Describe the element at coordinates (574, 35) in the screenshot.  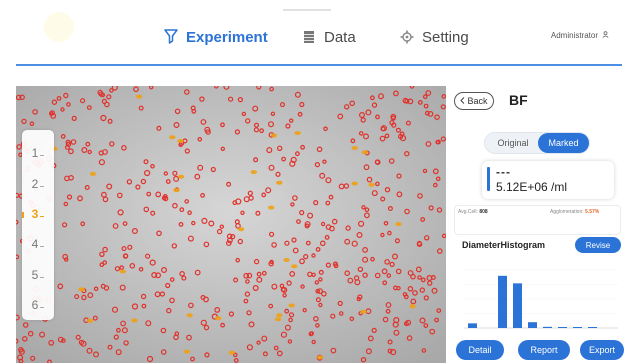
I see `user-name: Administrator` at that location.